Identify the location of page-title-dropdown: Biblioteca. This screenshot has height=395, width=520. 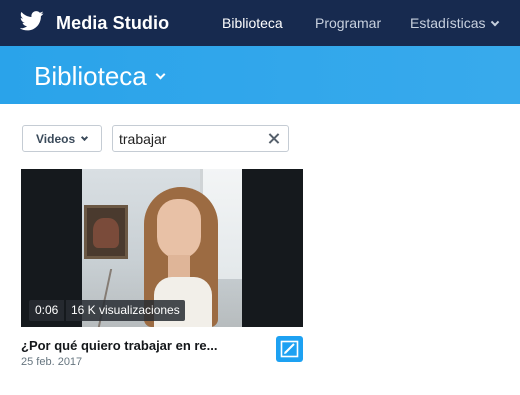
(100, 76).